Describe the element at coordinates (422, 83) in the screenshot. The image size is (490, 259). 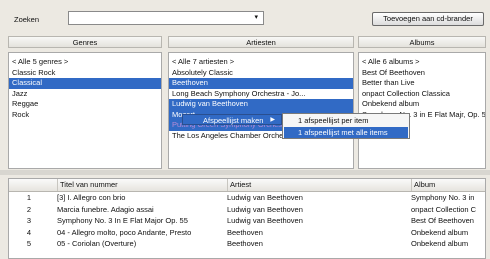
I see `album-item: Better than Live` at that location.